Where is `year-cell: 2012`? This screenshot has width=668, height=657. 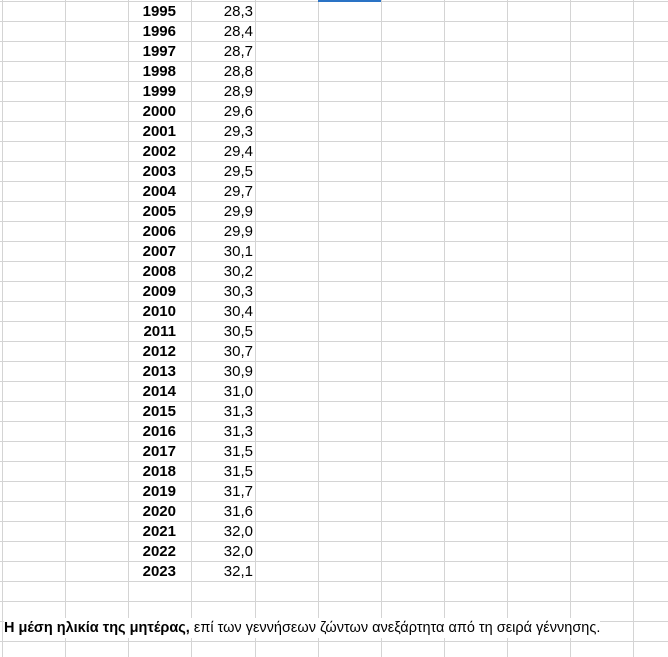 year-cell: 2012 is located at coordinates (159, 352).